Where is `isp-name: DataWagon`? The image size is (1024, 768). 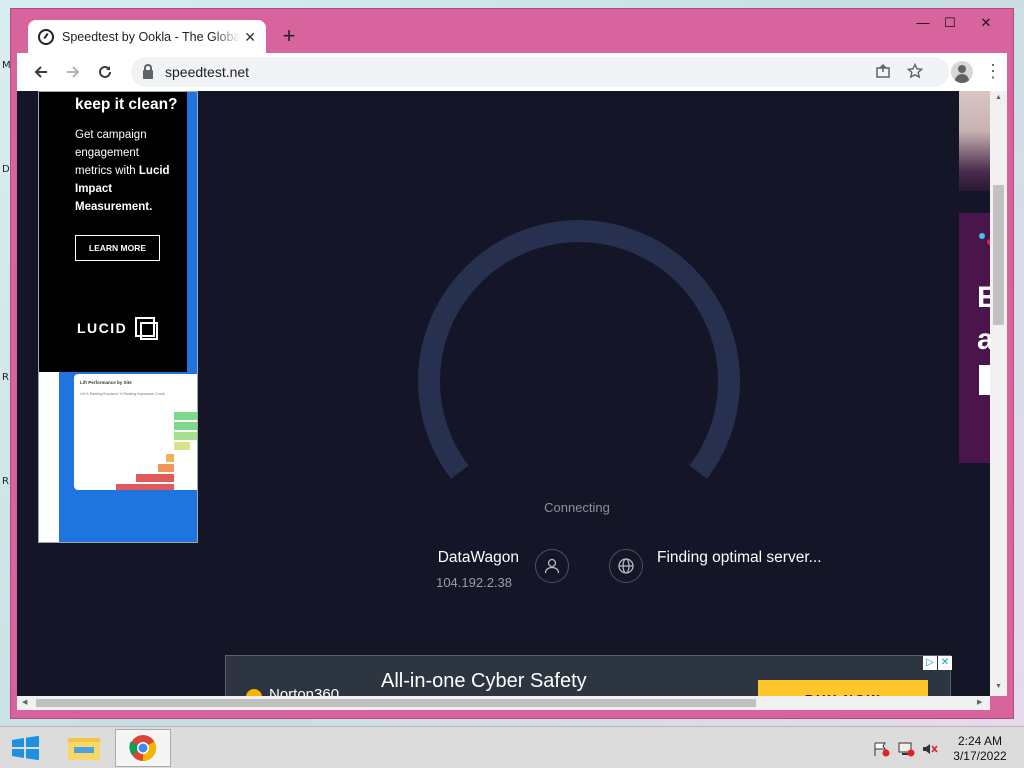
isp-name: DataWagon is located at coordinates (478, 557).